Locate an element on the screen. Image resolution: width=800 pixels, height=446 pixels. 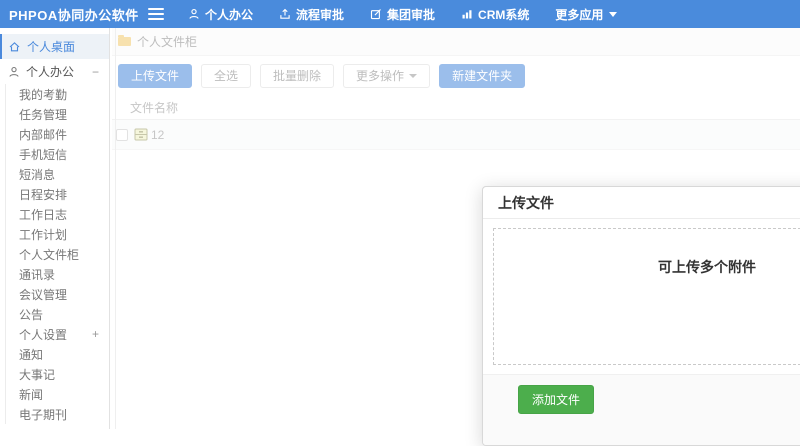
home-icon is located at coordinates (14, 47).